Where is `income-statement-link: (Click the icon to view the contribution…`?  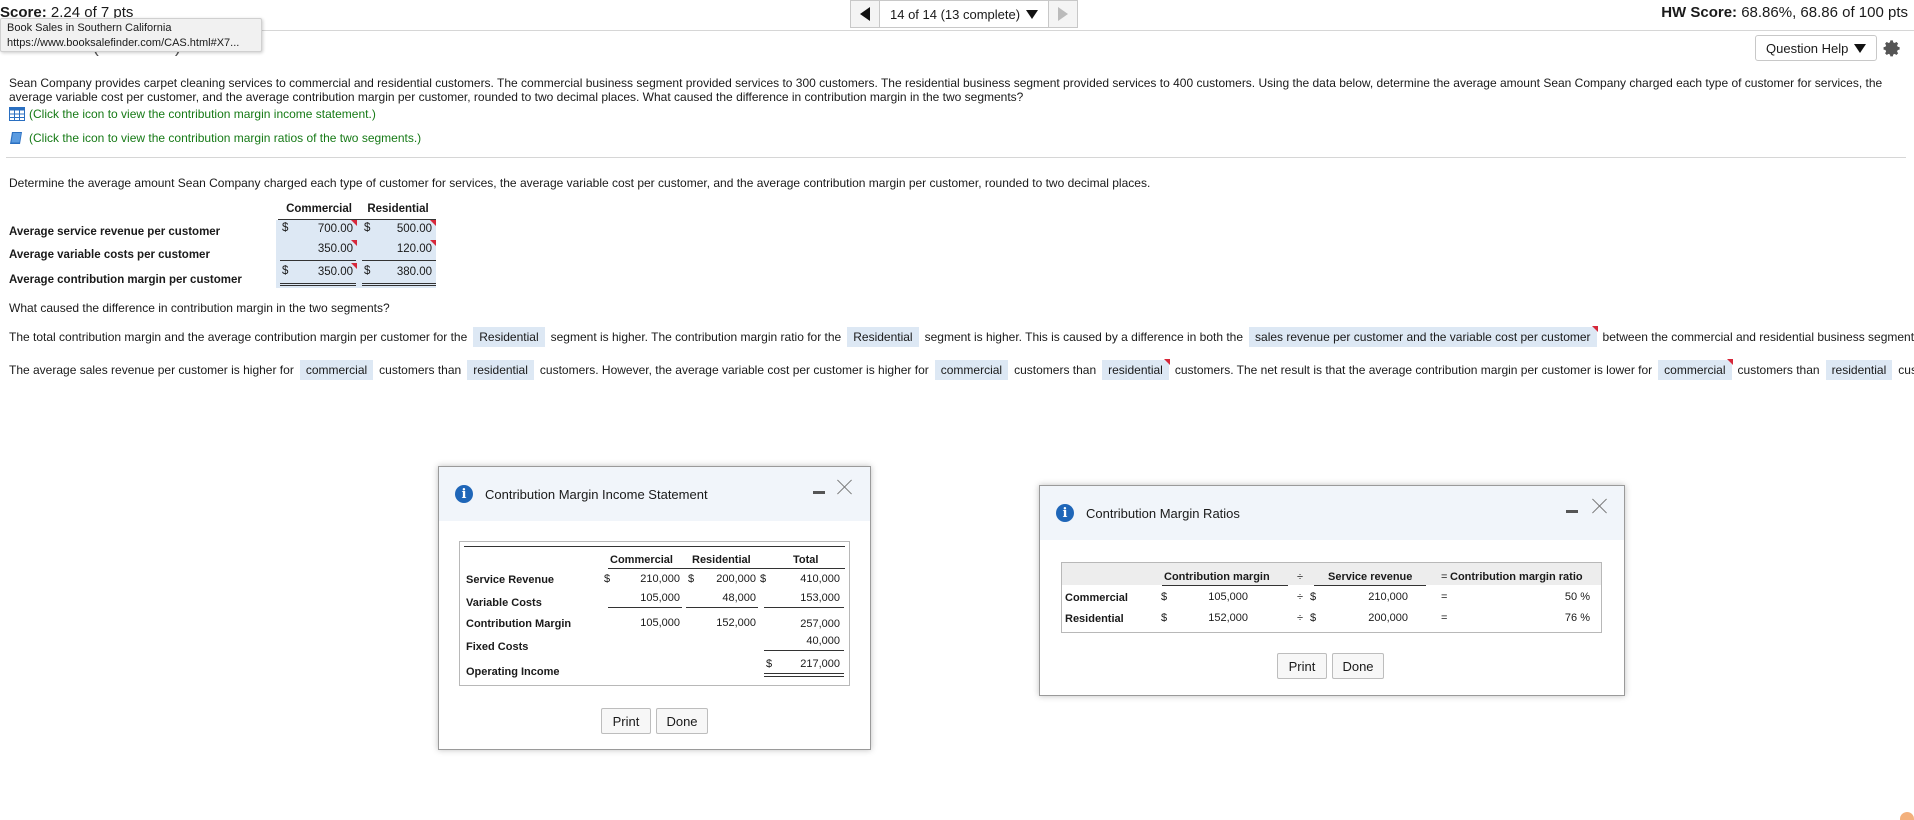 income-statement-link: (Click the icon to view the contribution… is located at coordinates (192, 114).